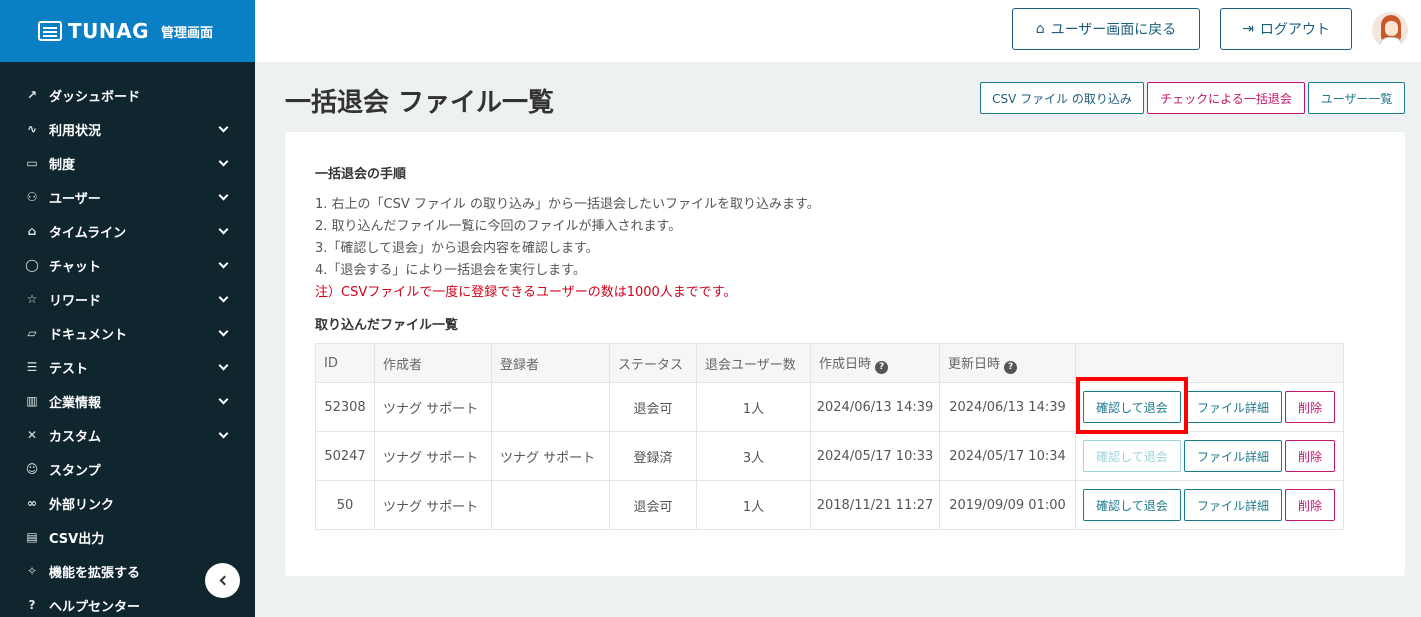 The width and height of the screenshot is (1421, 617). Describe the element at coordinates (387, 325) in the screenshot. I see `files-title: 取り込んだファイル一覧` at that location.